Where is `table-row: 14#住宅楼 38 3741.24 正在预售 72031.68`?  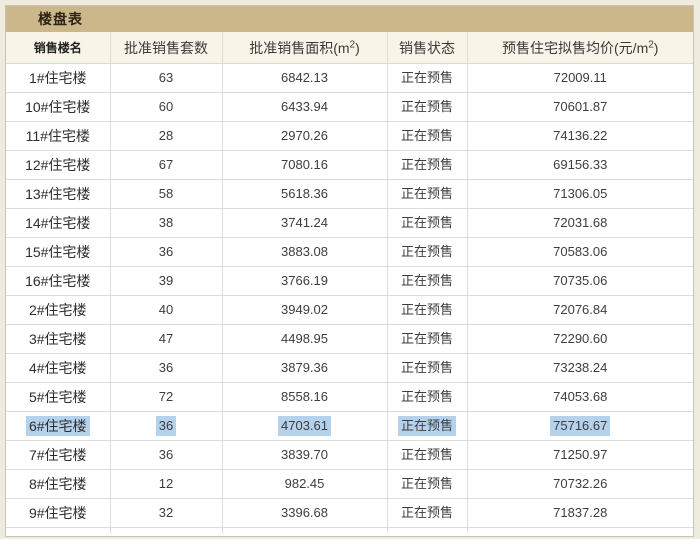 table-row: 14#住宅楼 38 3741.24 正在预售 72031.68 is located at coordinates (349, 223).